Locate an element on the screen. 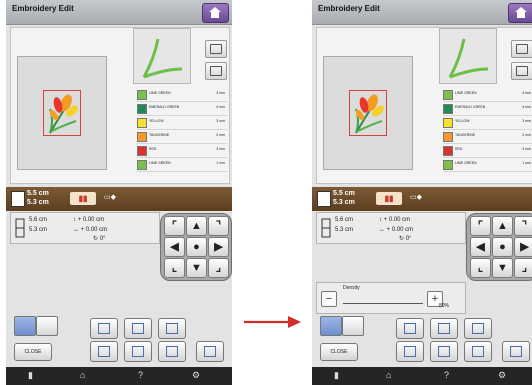 This screenshot has width=532, height=385. screen-title: Embroidery Edit is located at coordinates (43, 8).